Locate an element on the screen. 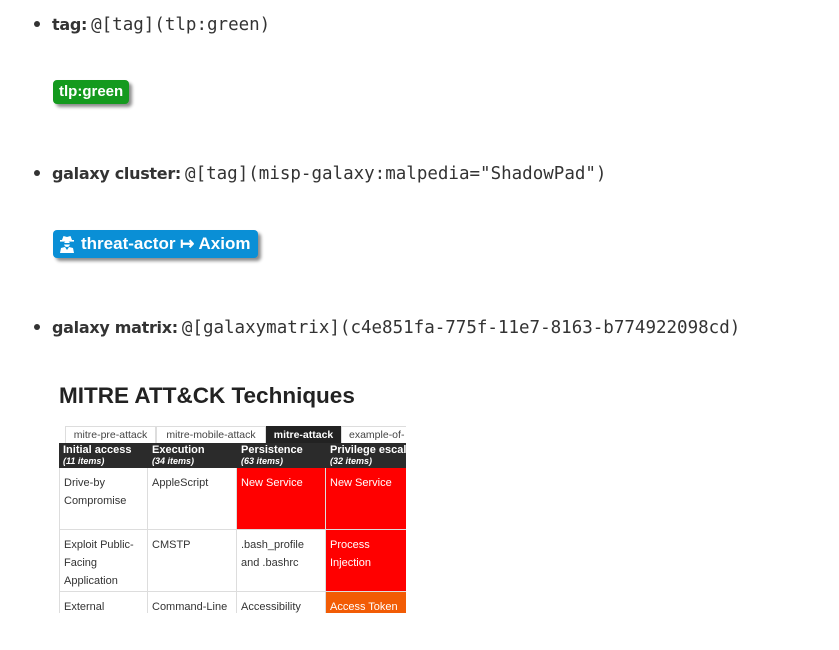 This screenshot has height=650, width=839. technique-cell: .bash_profile and .bashrc is located at coordinates (281, 561).